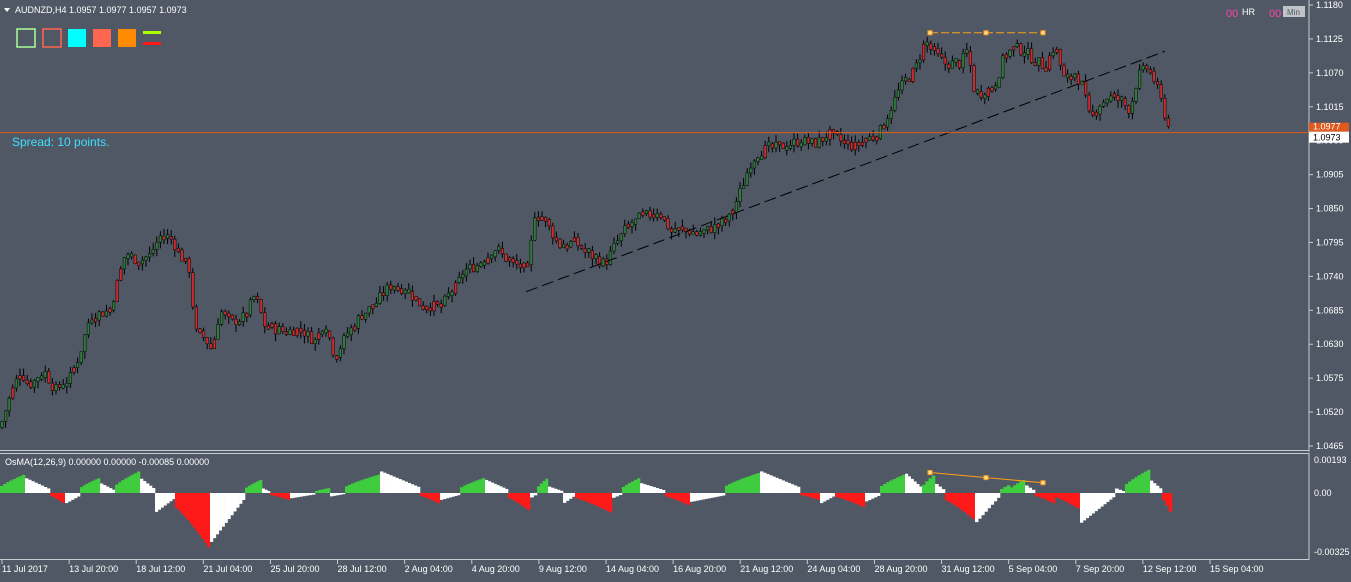 The width and height of the screenshot is (1351, 582). Describe the element at coordinates (1232, 14) in the screenshot. I see `hr-counter: 00` at that location.